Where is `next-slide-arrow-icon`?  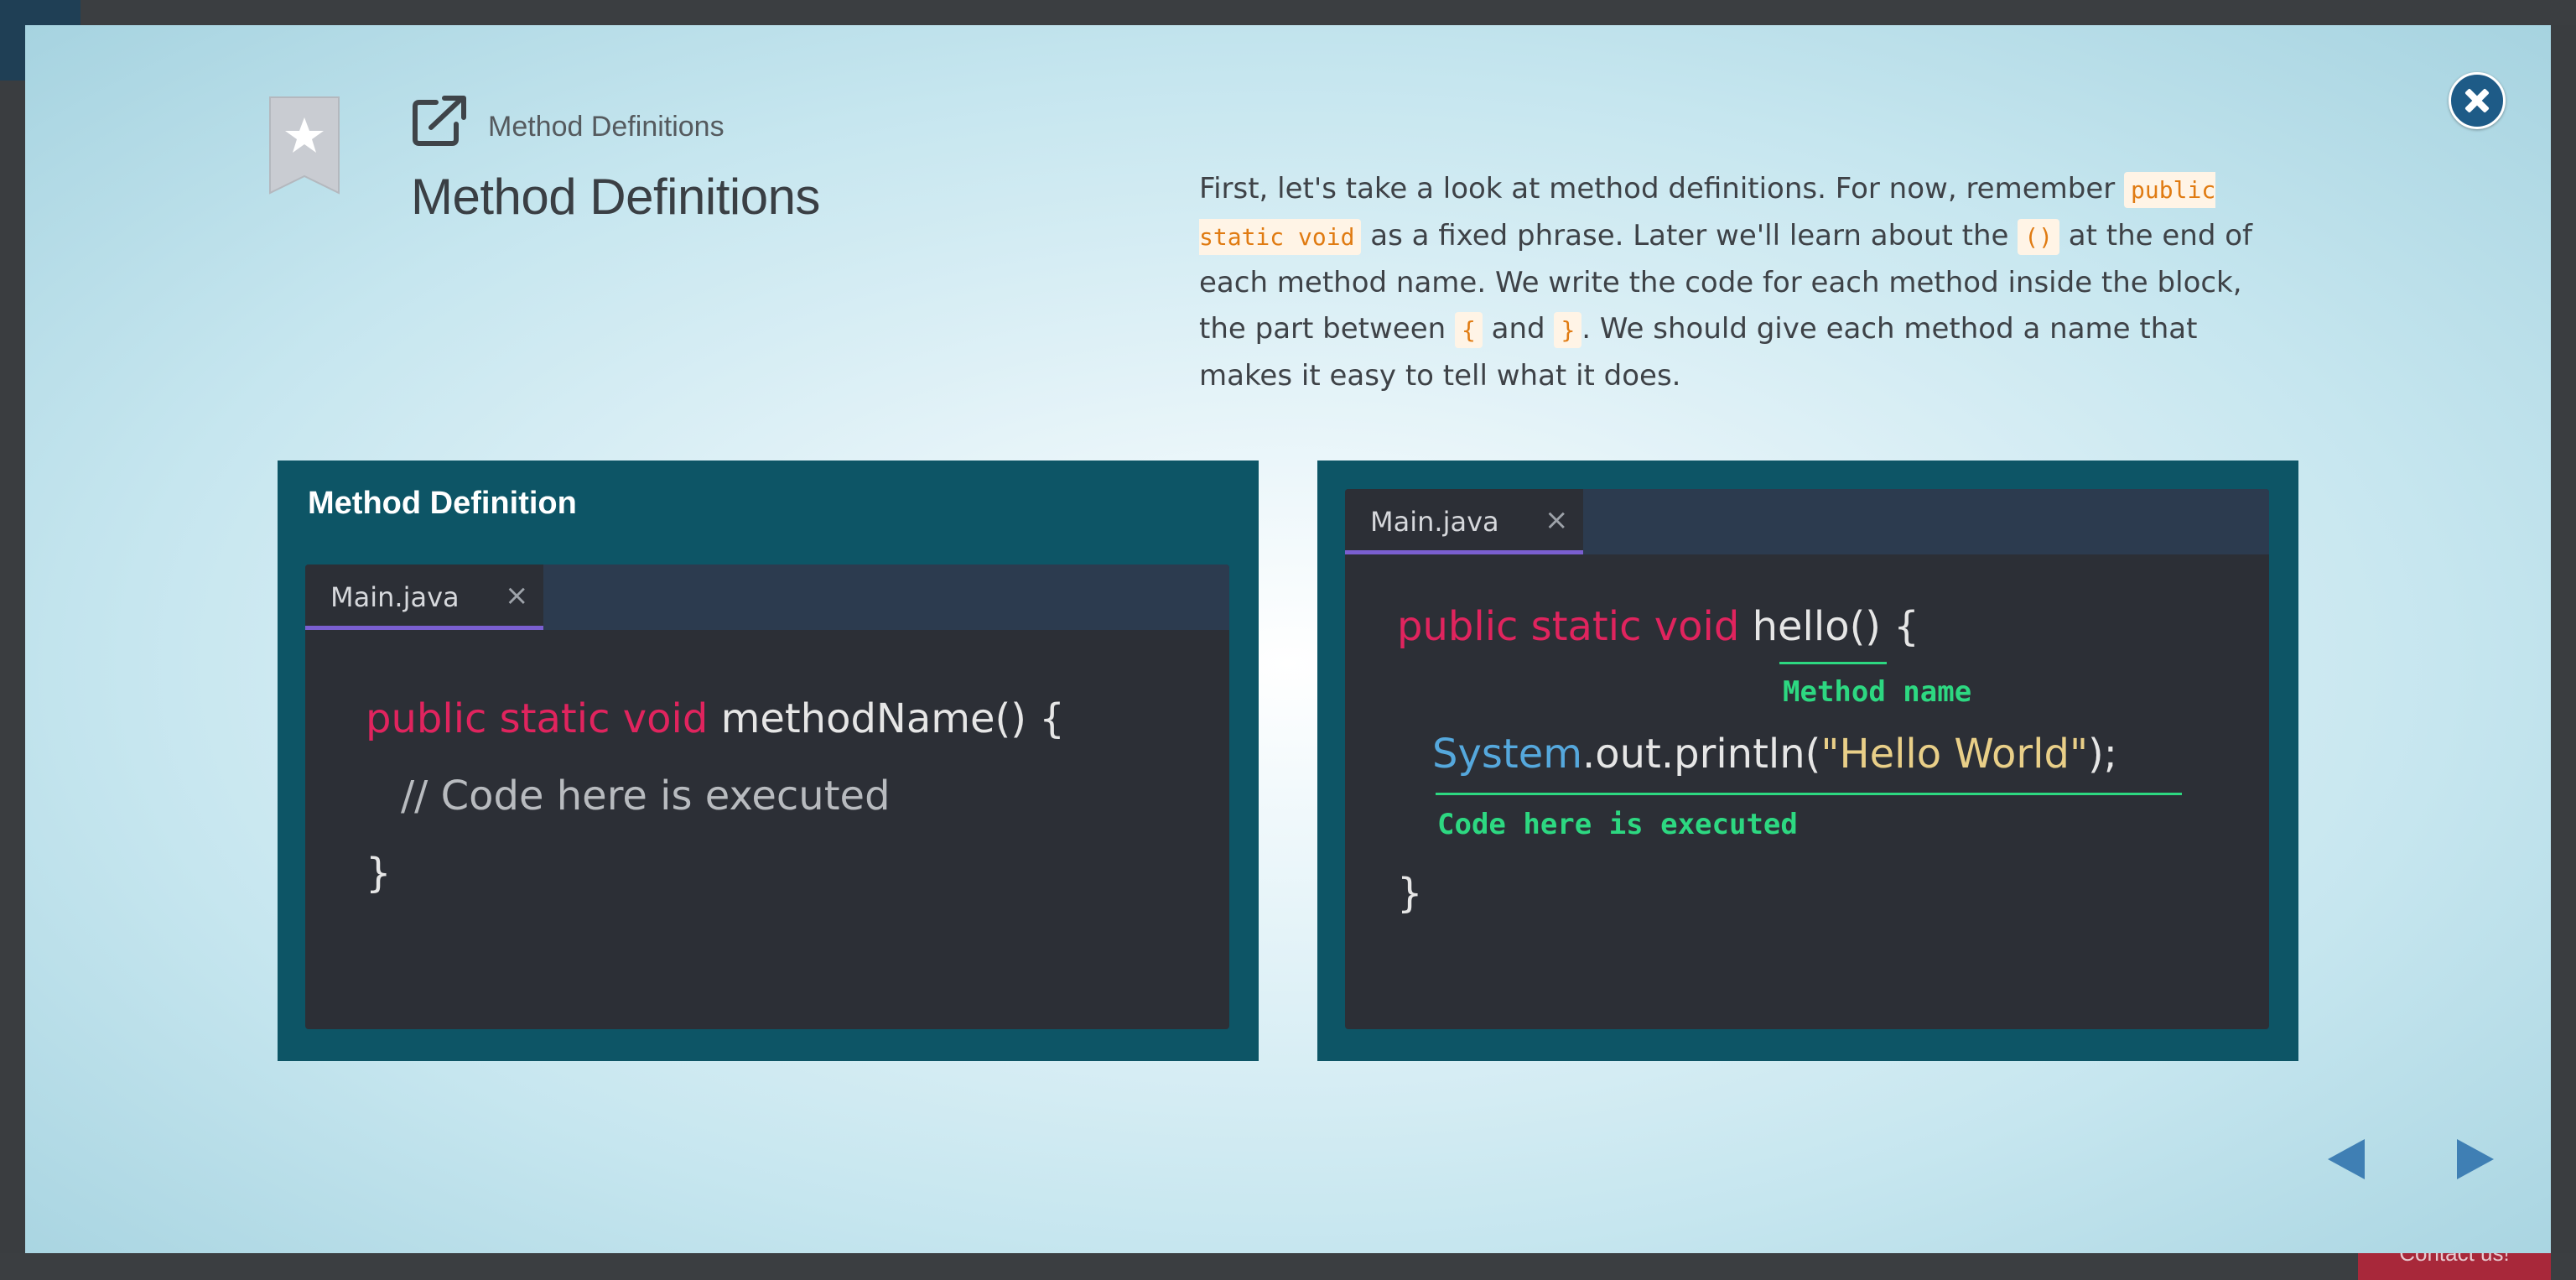 next-slide-arrow-icon is located at coordinates (2475, 1159).